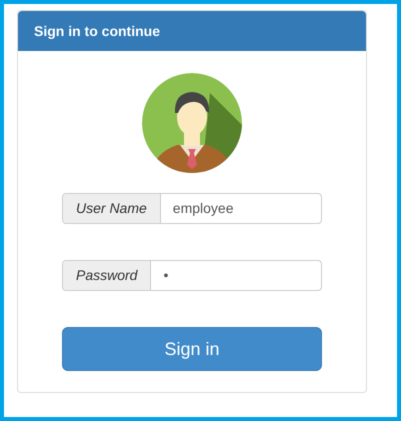  What do you see at coordinates (107, 275) in the screenshot?
I see `field-label: Password` at bounding box center [107, 275].